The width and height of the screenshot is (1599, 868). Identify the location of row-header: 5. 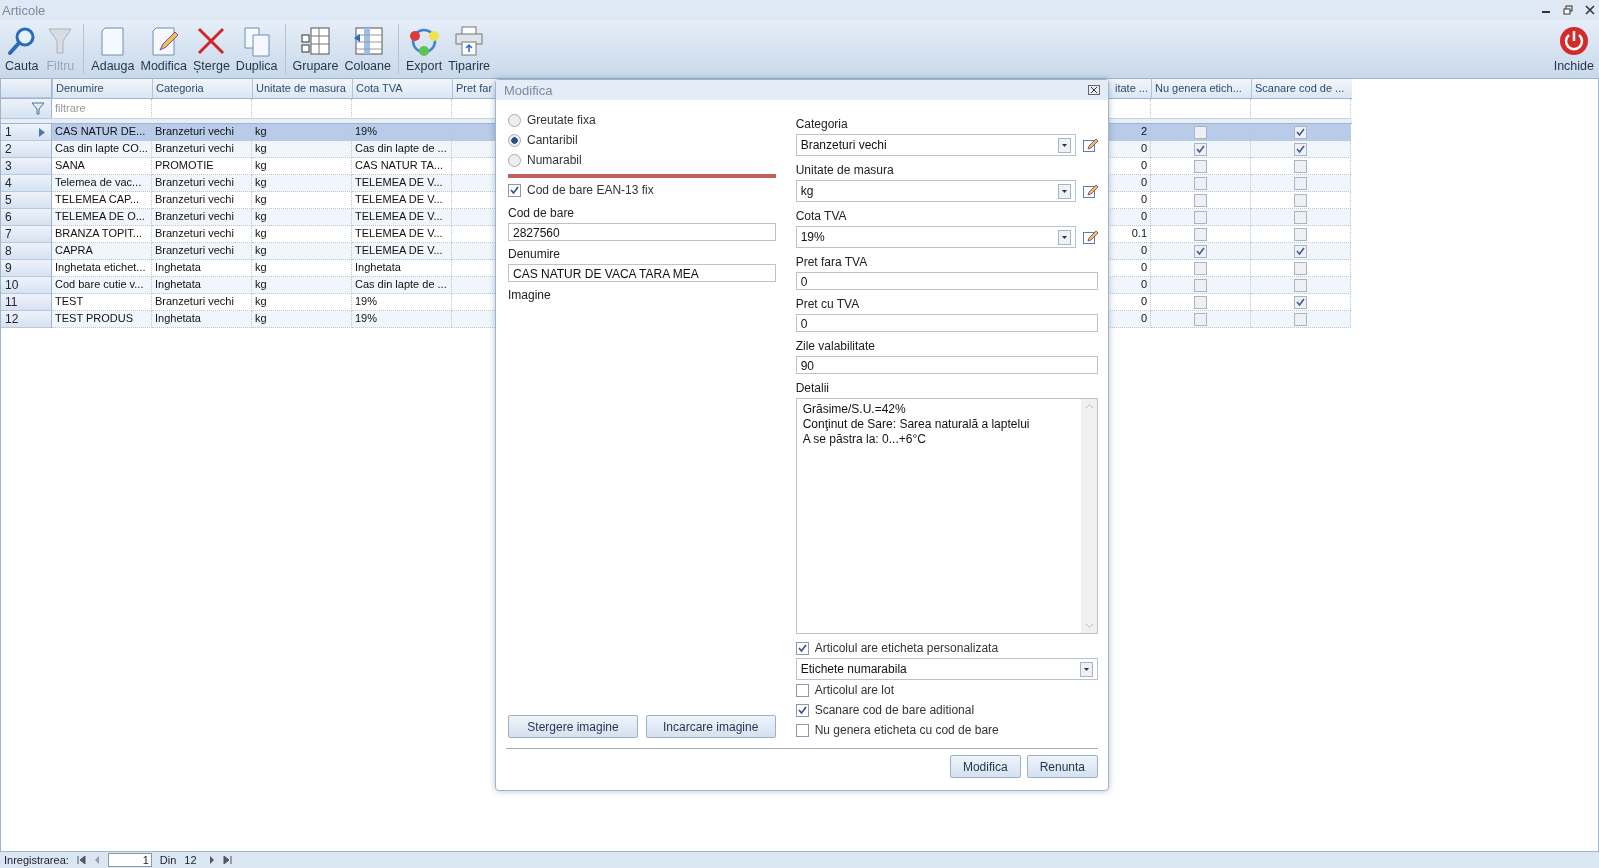
(26, 200).